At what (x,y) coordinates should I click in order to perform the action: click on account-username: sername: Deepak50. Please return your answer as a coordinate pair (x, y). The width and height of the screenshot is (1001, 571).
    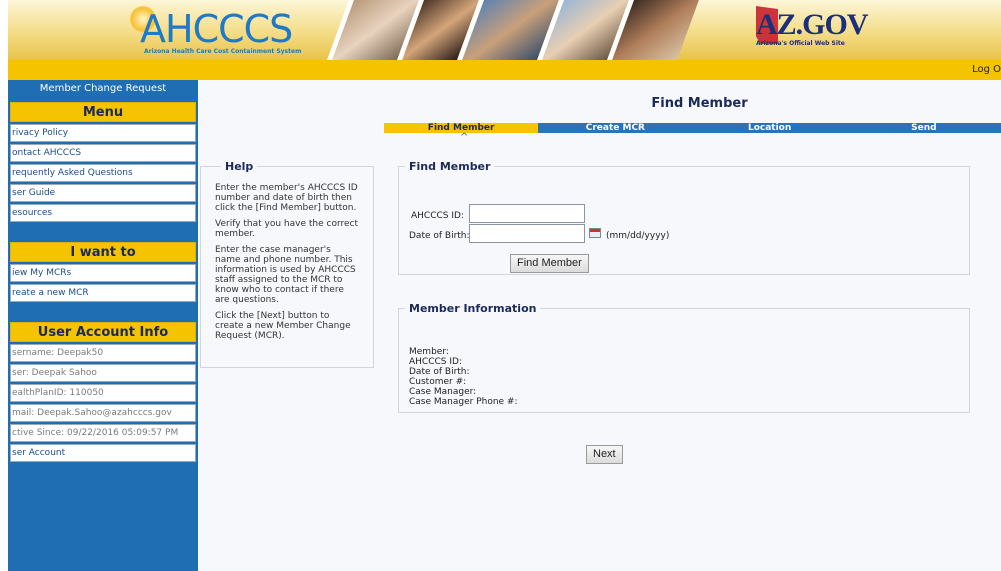
    Looking at the image, I should click on (103, 353).